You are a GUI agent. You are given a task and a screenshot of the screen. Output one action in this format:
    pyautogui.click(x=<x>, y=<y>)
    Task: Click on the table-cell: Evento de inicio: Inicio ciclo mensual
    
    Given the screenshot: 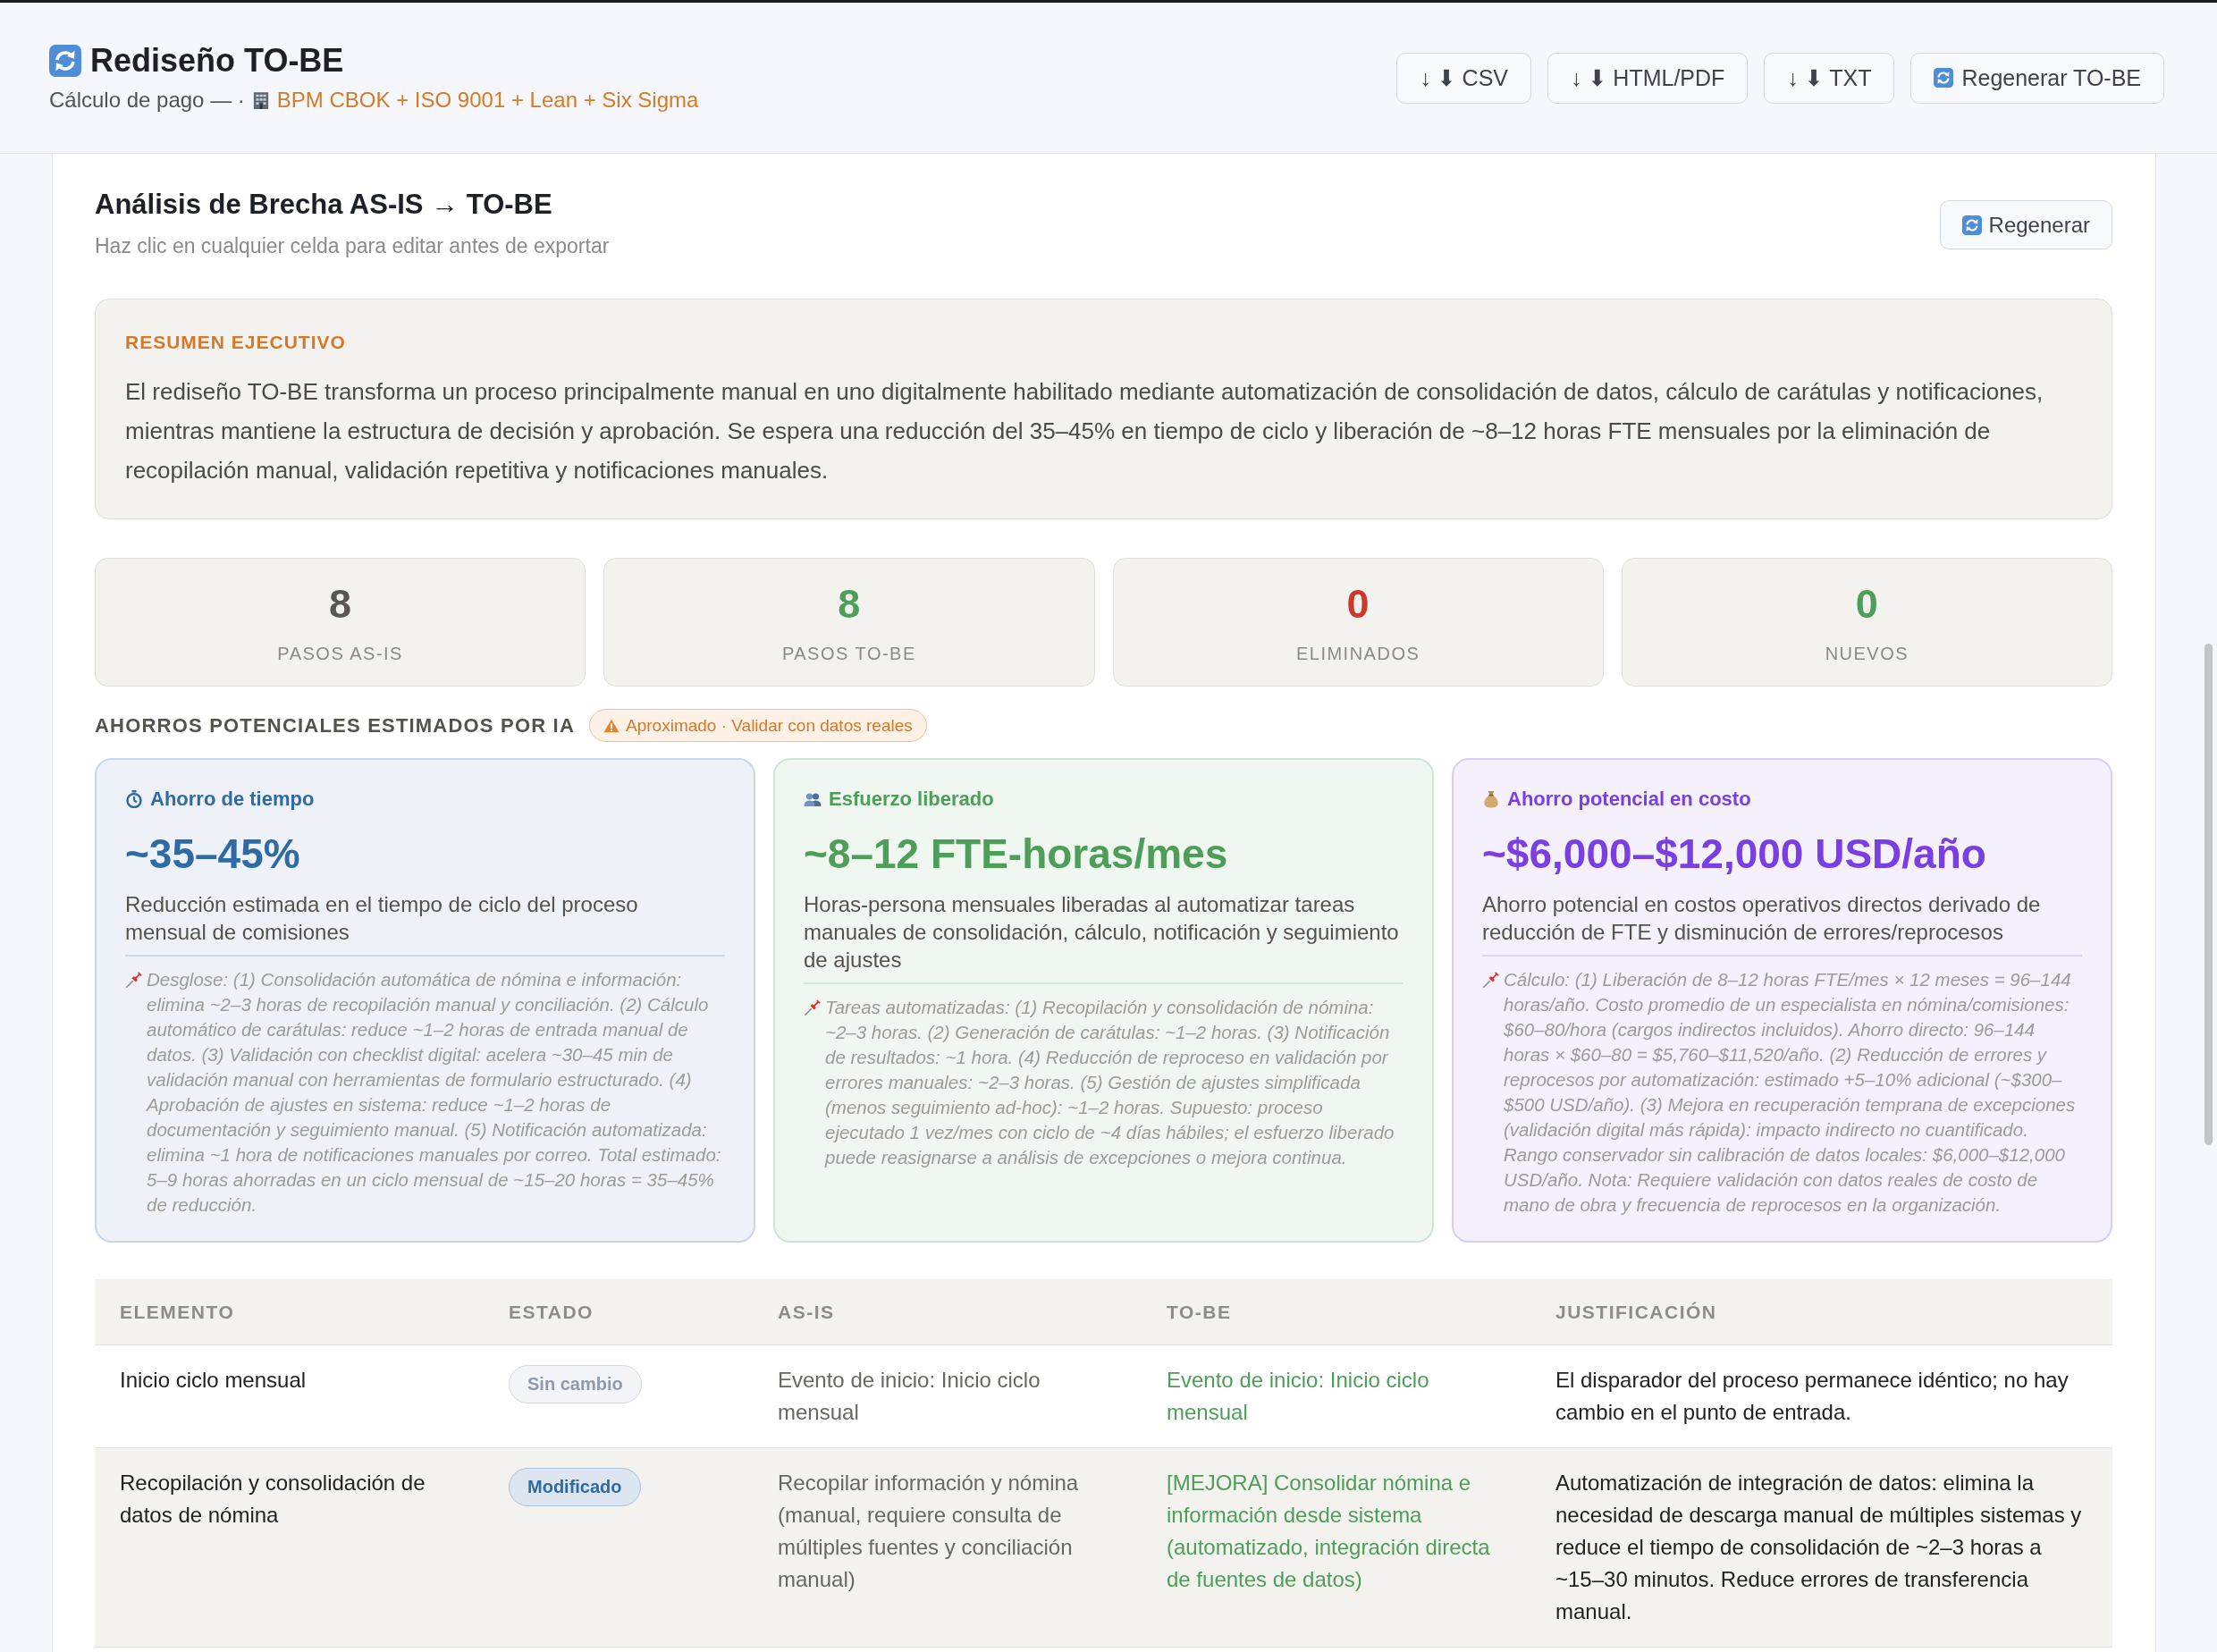 What is the action you would take?
    pyautogui.click(x=947, y=1396)
    